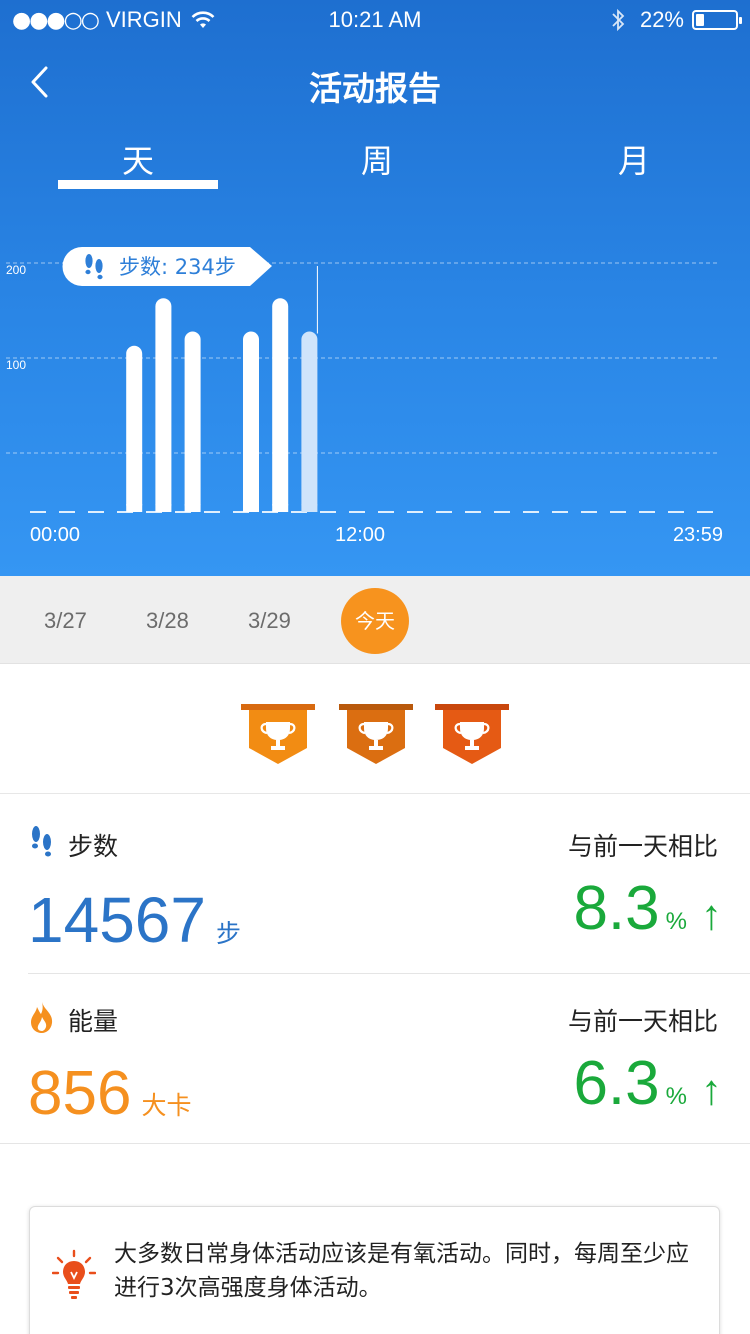 This screenshot has height=1334, width=750. I want to click on x-tick-label: 00:00, so click(55, 535).